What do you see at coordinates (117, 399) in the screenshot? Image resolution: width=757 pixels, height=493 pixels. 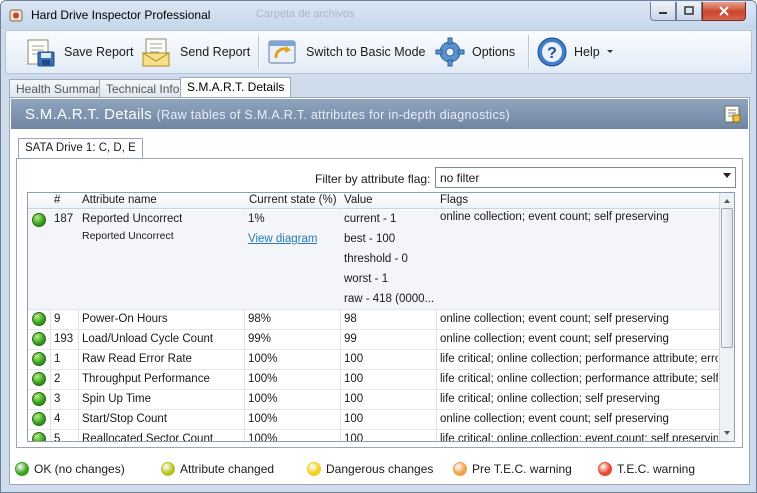 I see `attribute-name: Spin Up Time` at bounding box center [117, 399].